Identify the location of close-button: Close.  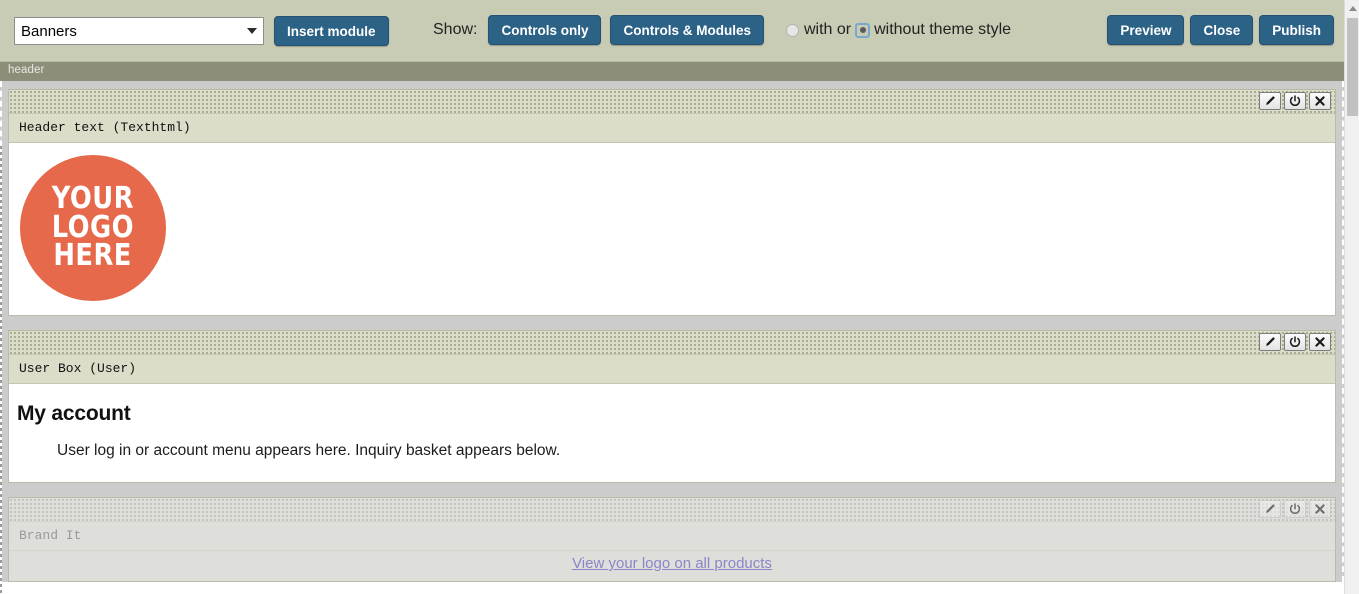
(1222, 30).